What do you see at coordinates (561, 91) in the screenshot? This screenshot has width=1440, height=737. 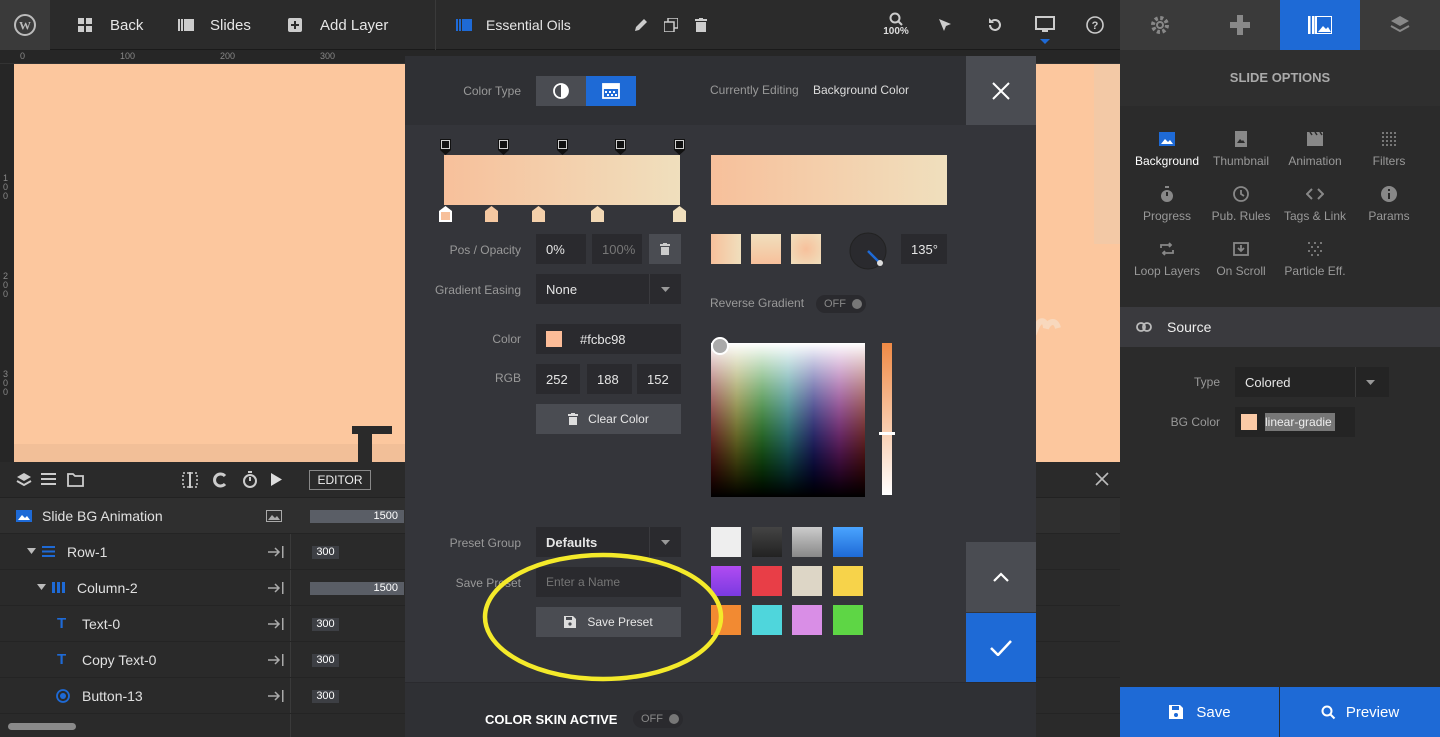 I see `solid-color-button` at bounding box center [561, 91].